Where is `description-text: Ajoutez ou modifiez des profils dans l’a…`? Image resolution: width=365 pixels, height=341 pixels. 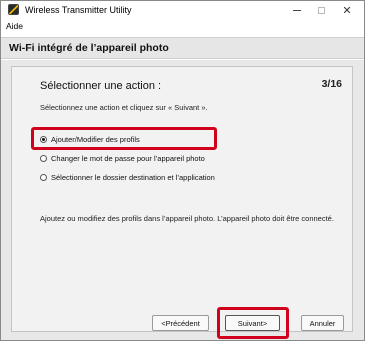 description-text: Ajoutez ou modifiez des profils dans l’a… is located at coordinates (187, 218).